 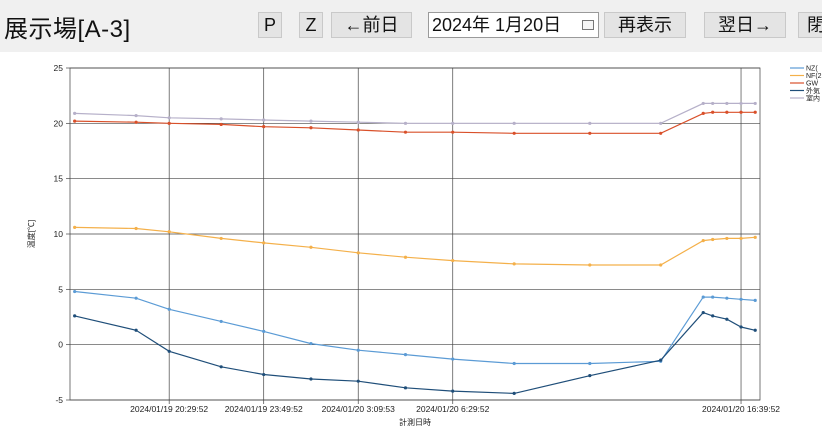 What do you see at coordinates (264, 409) in the screenshot?
I see `x-tick-label: 2024/01/19 23:49:52` at bounding box center [264, 409].